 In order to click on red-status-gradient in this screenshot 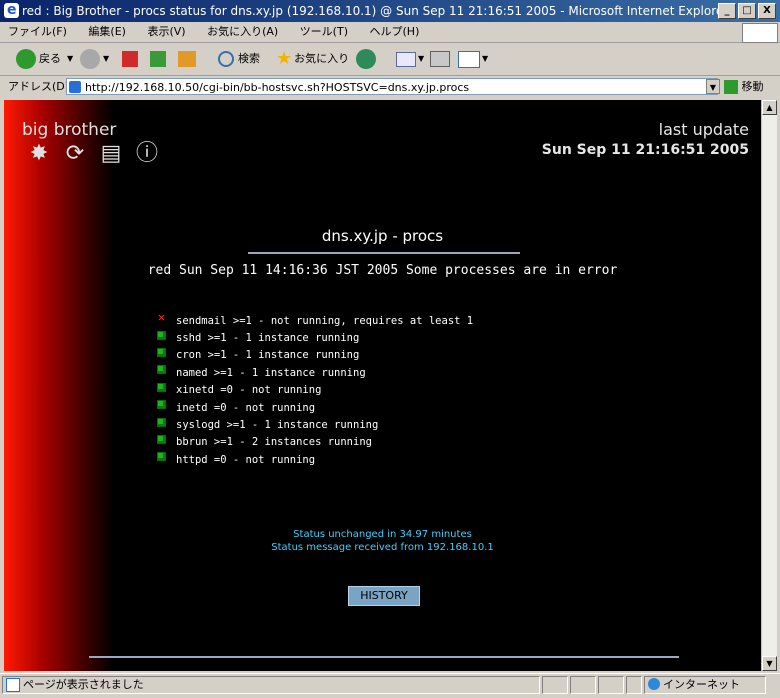, I will do `click(59, 385)`.